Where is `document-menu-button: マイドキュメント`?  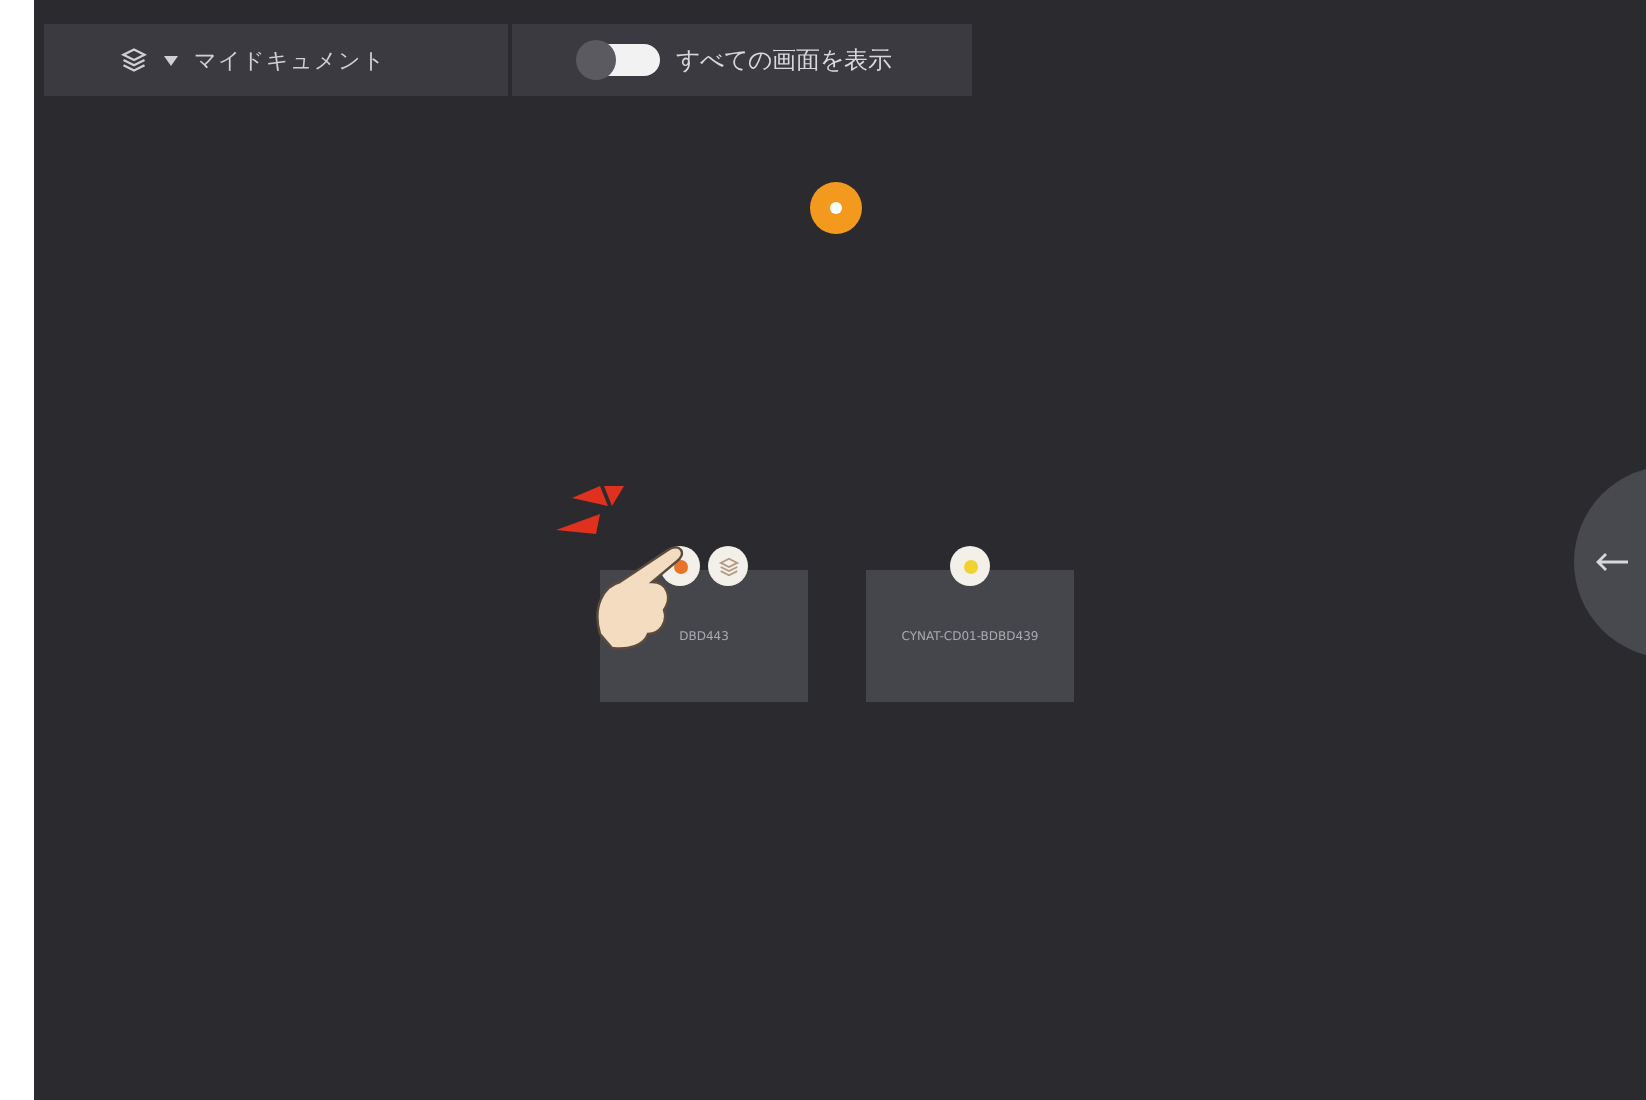 document-menu-button: マイドキュメント is located at coordinates (276, 60).